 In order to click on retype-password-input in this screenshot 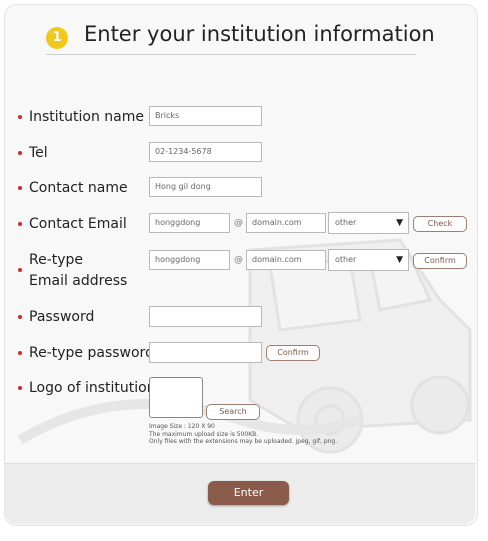, I will do `click(205, 352)`.